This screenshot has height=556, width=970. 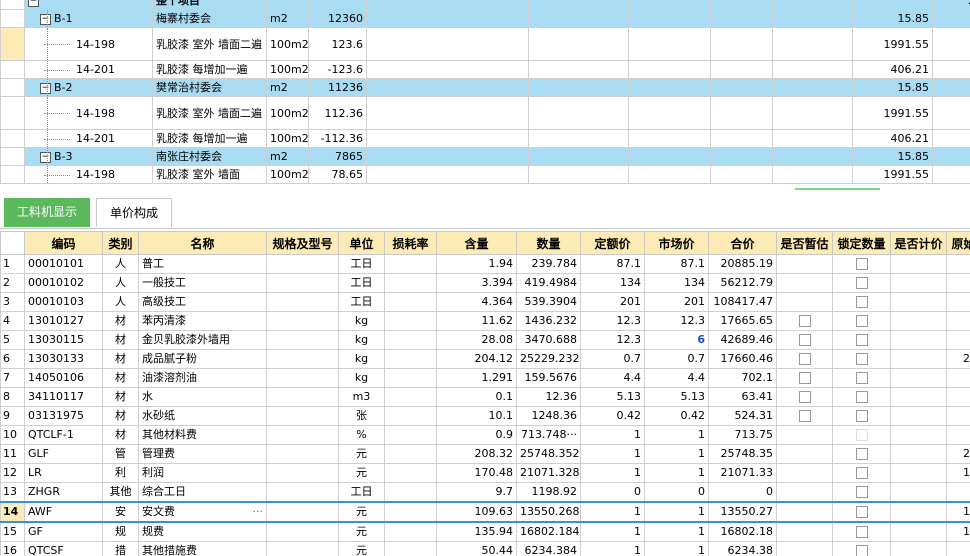 What do you see at coordinates (742, 416) in the screenshot?
I see `total-price: 524.31` at bounding box center [742, 416].